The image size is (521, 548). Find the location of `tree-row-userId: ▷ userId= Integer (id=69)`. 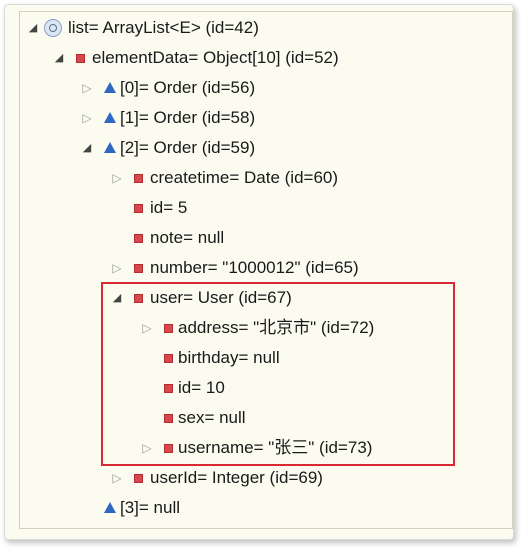

tree-row-userId: ▷ userId= Integer (id=69) is located at coordinates (266, 478).